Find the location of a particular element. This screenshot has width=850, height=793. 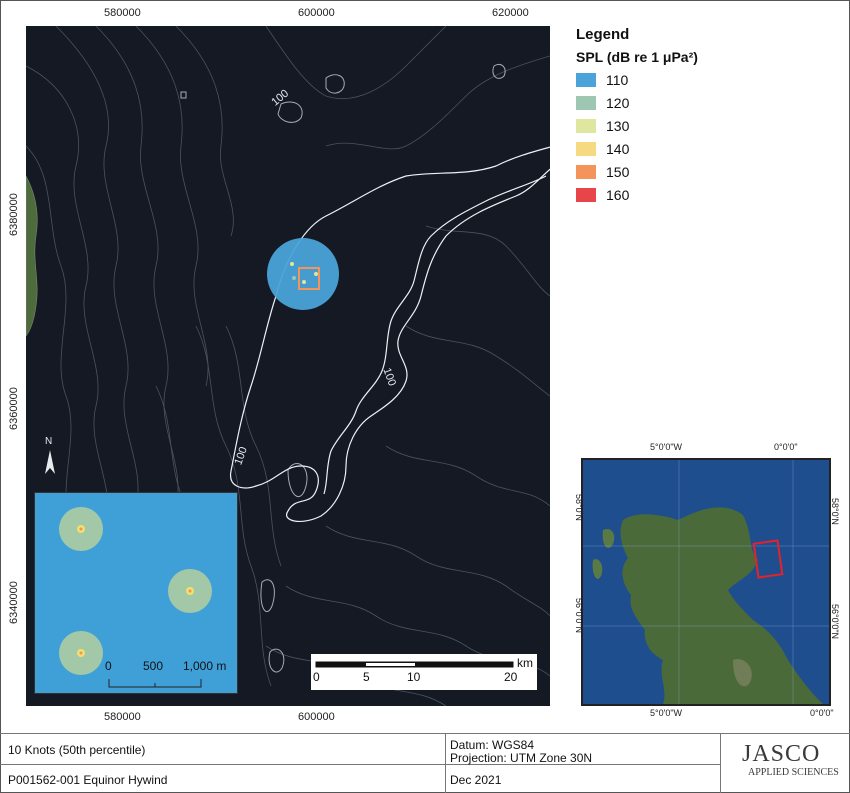

legend-item-label: 140 is located at coordinates (618, 149).